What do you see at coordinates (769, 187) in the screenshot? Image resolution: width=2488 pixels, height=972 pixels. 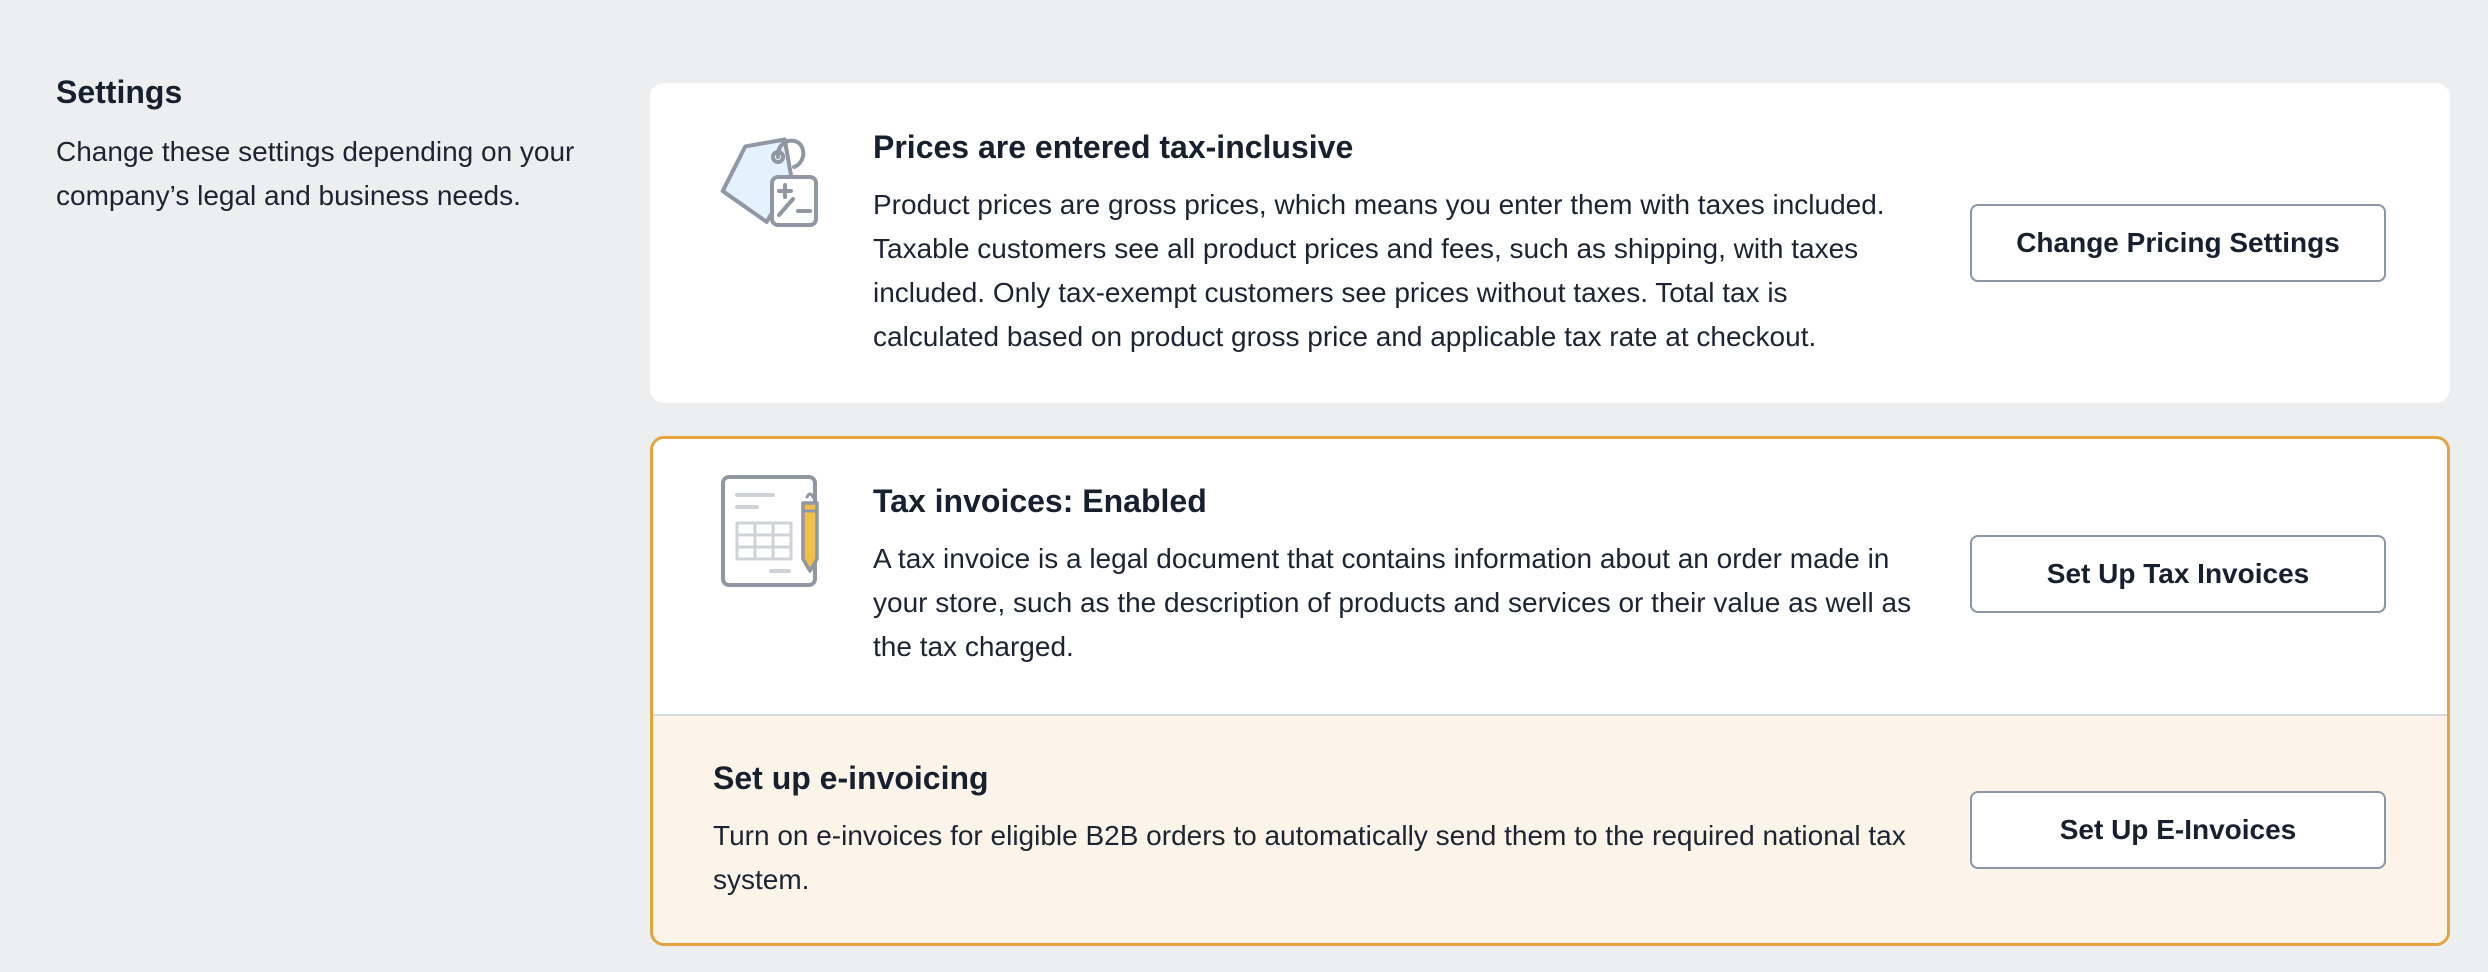 I see `price-tag-tax-icon` at bounding box center [769, 187].